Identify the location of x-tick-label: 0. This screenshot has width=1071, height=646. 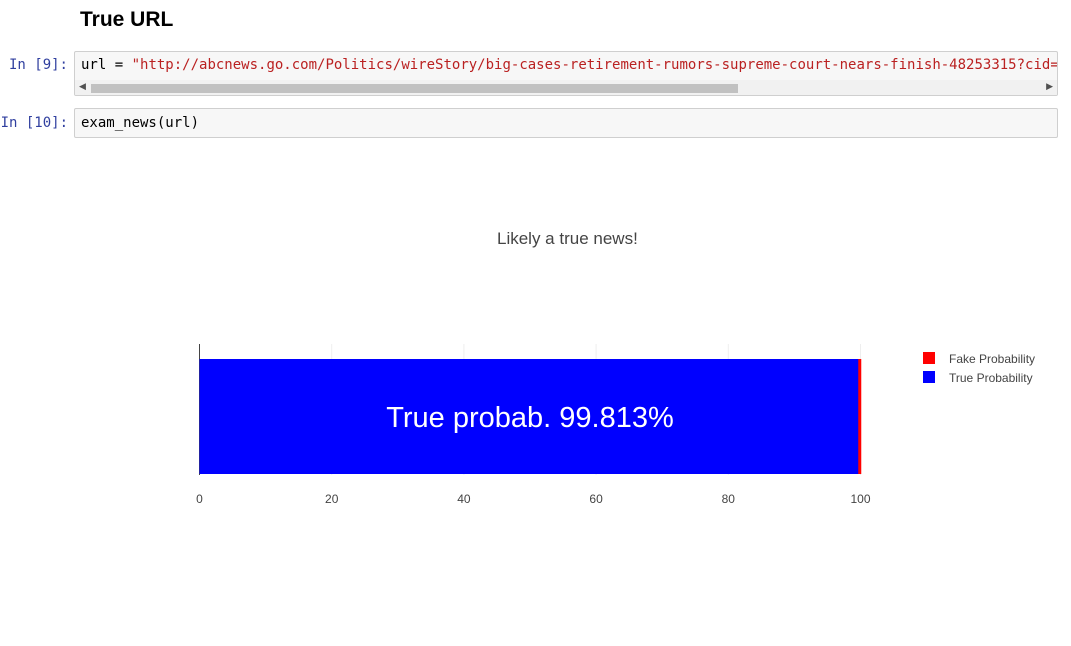
(199, 499).